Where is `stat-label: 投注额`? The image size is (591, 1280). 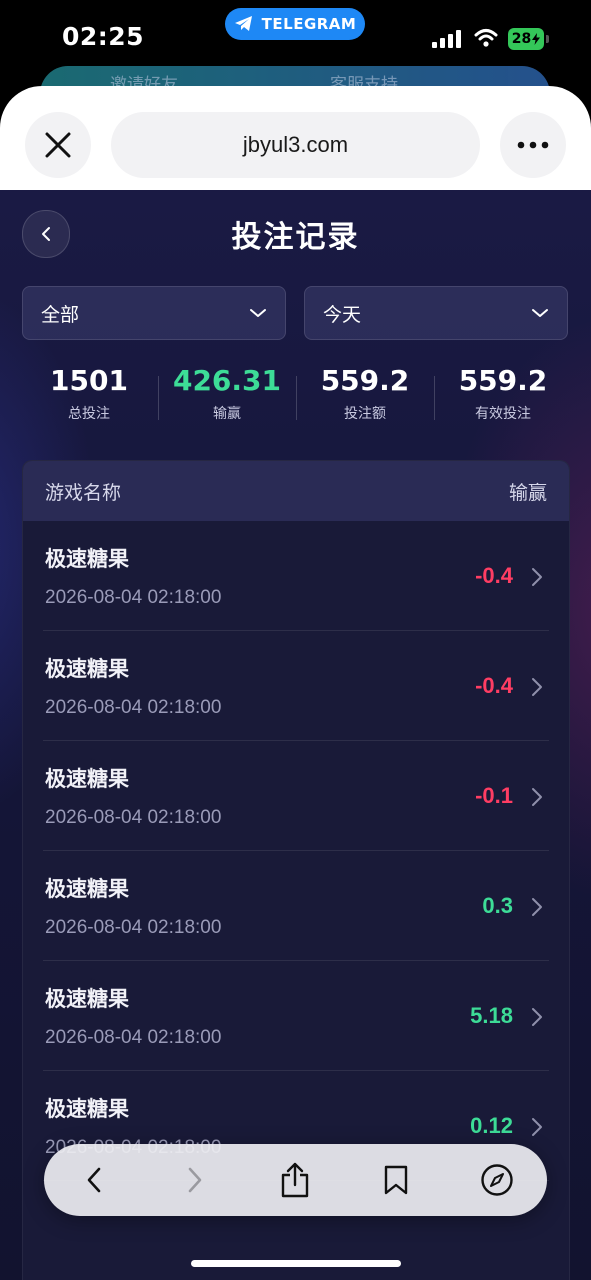 stat-label: 投注额 is located at coordinates (365, 414).